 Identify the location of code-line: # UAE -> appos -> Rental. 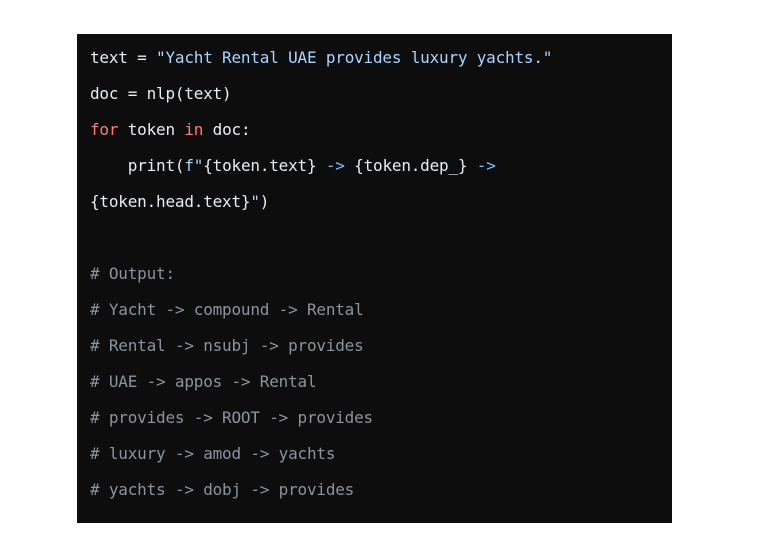
(381, 388).